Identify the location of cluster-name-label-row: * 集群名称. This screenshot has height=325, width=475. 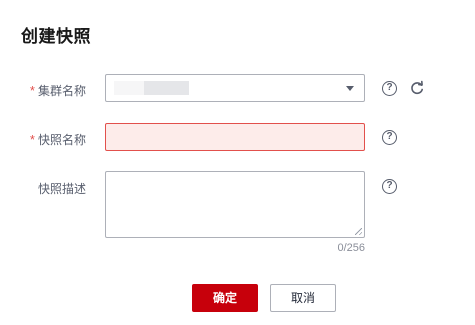
(46, 90).